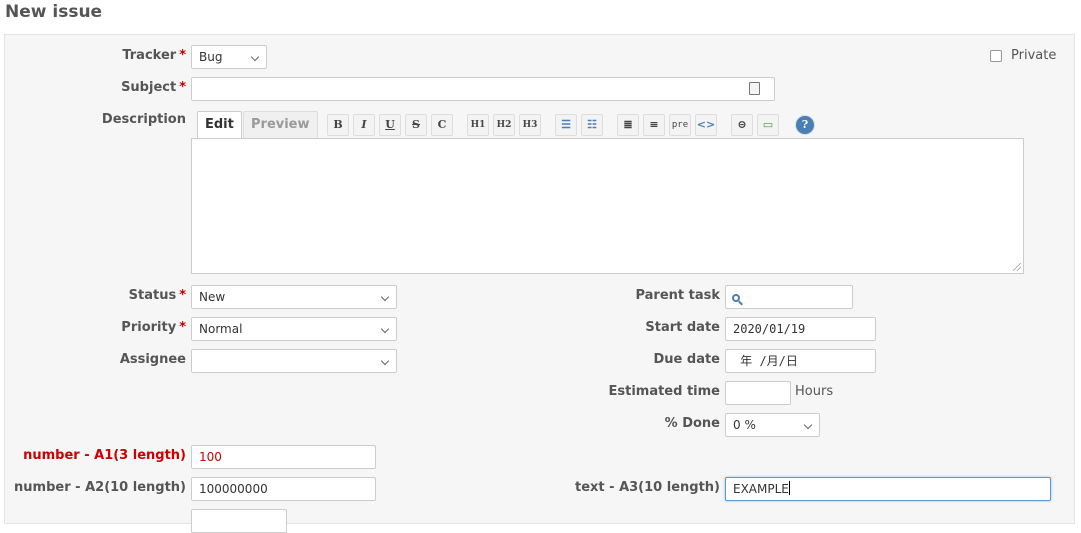  I want to click on due-date-label: Due date, so click(687, 359).